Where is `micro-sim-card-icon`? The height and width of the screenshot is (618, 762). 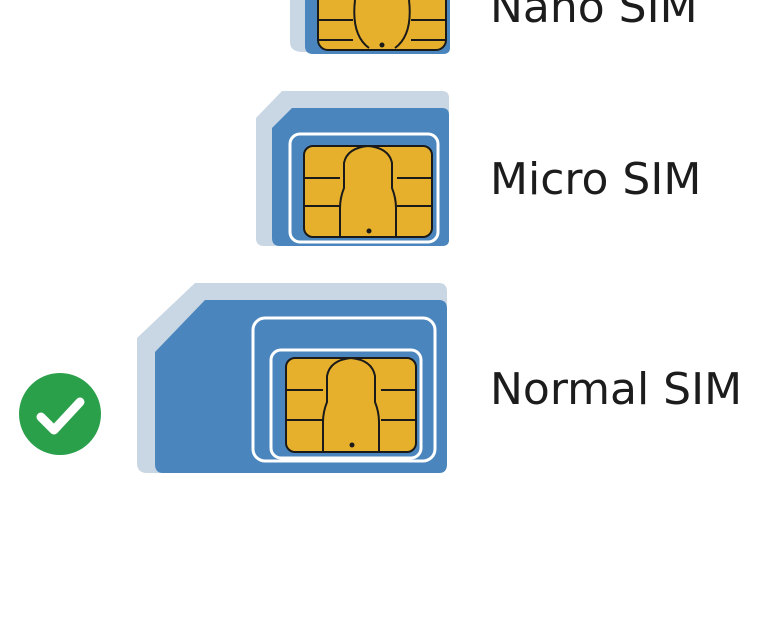 micro-sim-card-icon is located at coordinates (352, 168).